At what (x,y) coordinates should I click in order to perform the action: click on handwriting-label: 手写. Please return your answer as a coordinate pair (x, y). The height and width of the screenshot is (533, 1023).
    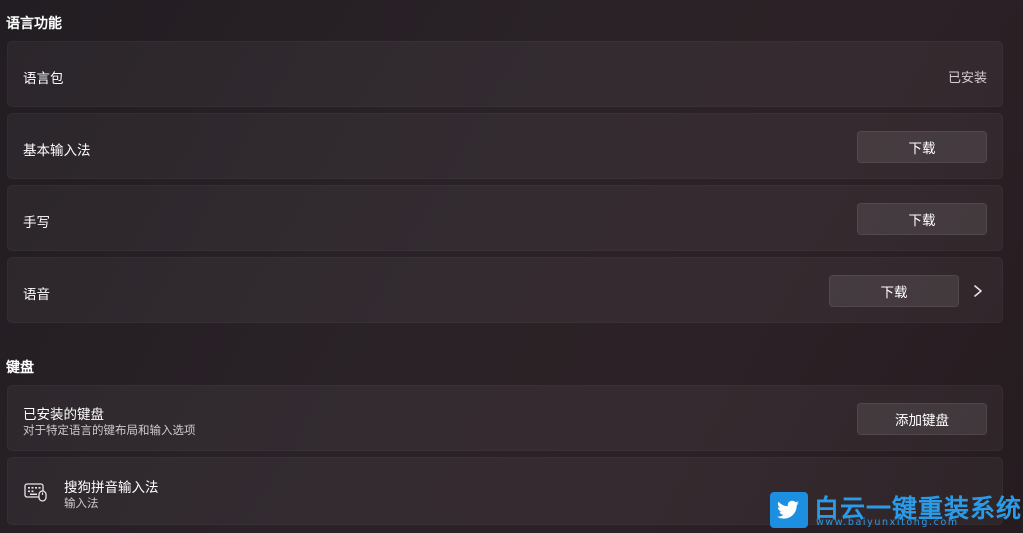
    Looking at the image, I should click on (36, 223).